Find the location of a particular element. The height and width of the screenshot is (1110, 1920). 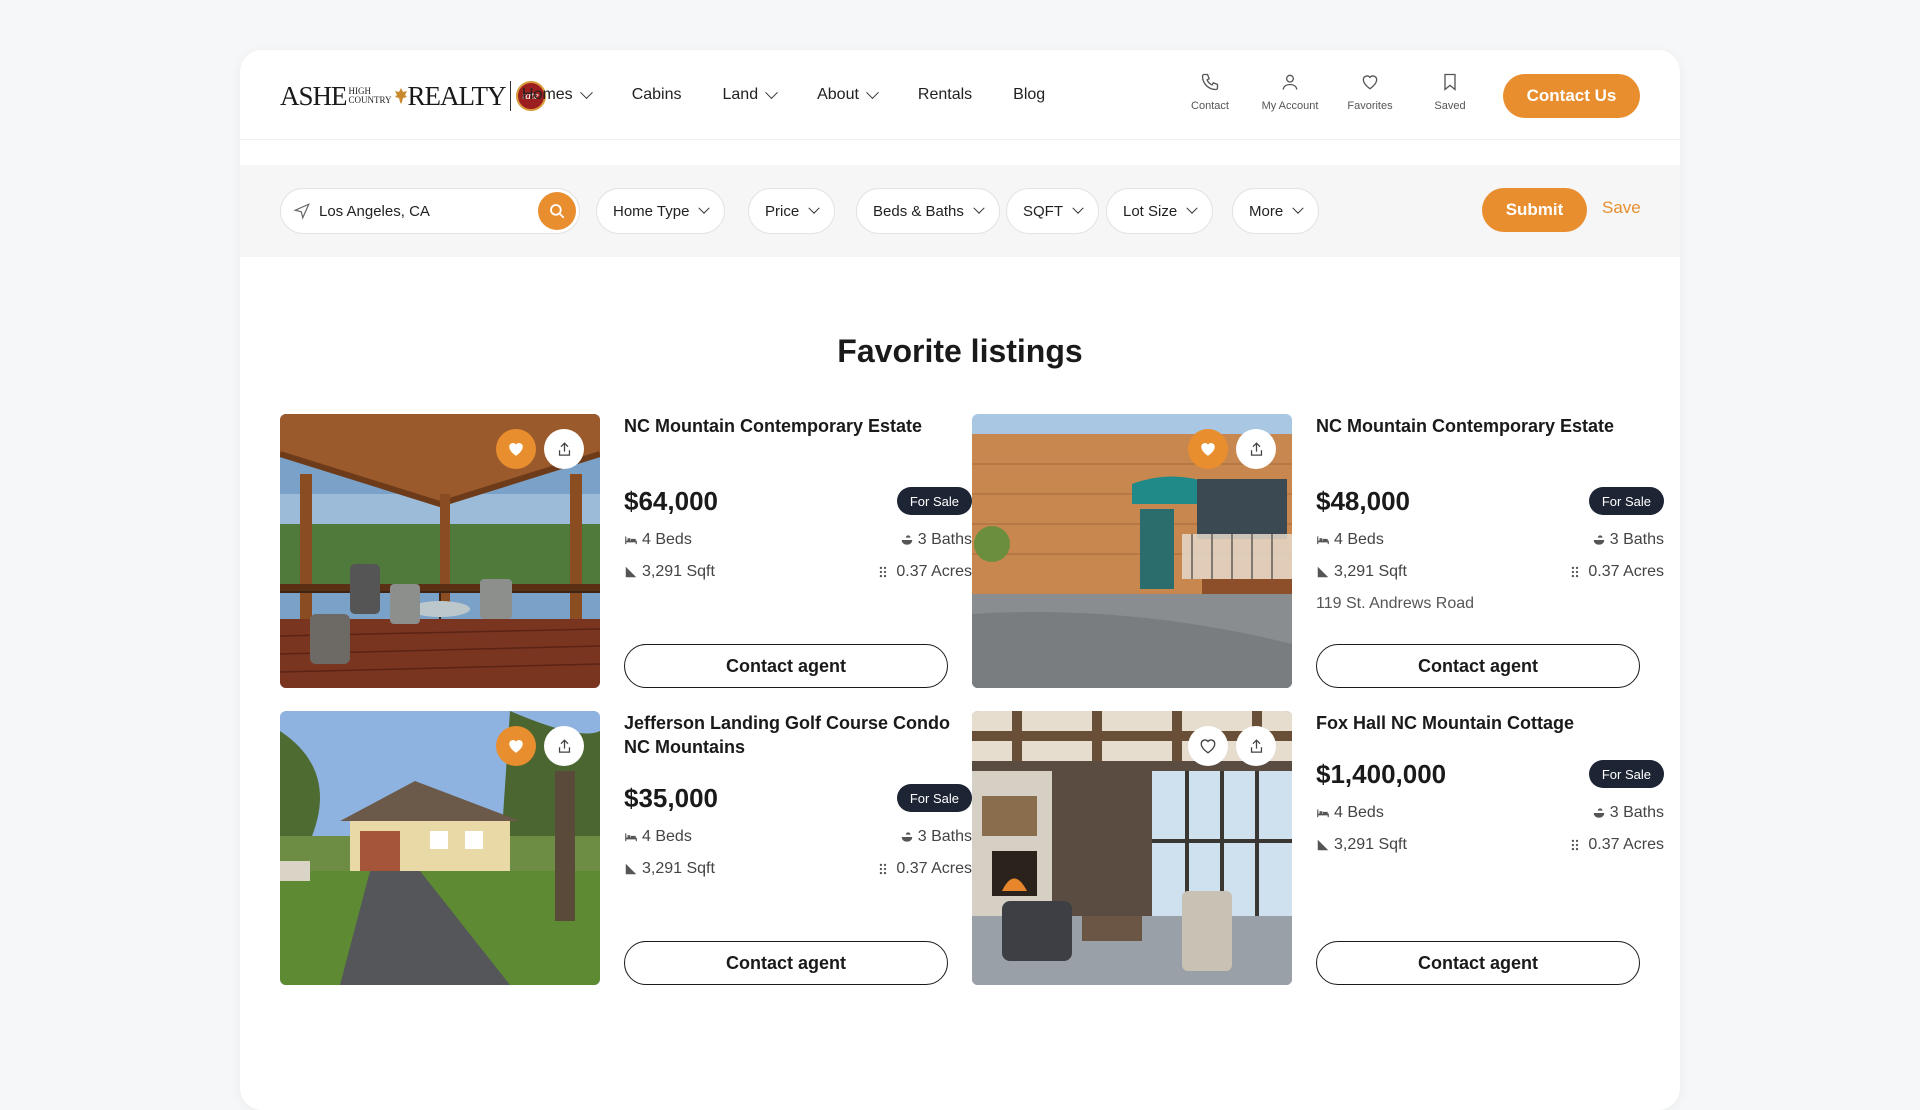

nav-item-about: About is located at coordinates (848, 94).